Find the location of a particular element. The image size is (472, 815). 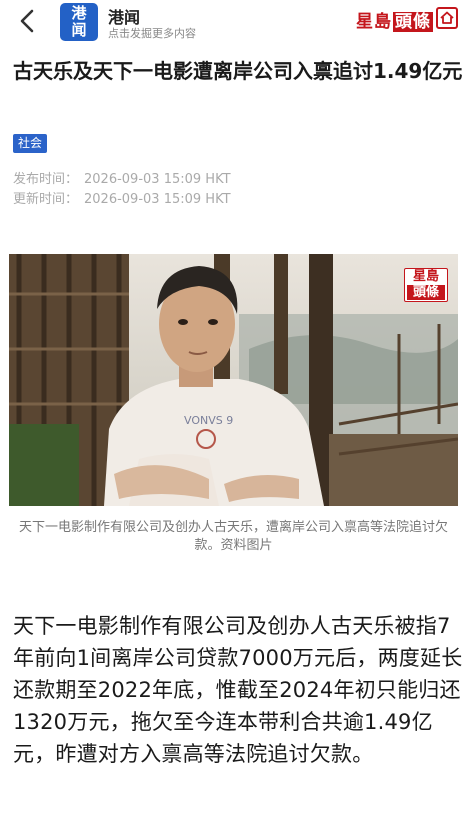

published-time: 发布时间： 2026-09-03 15:09 HKT is located at coordinates (122, 177).